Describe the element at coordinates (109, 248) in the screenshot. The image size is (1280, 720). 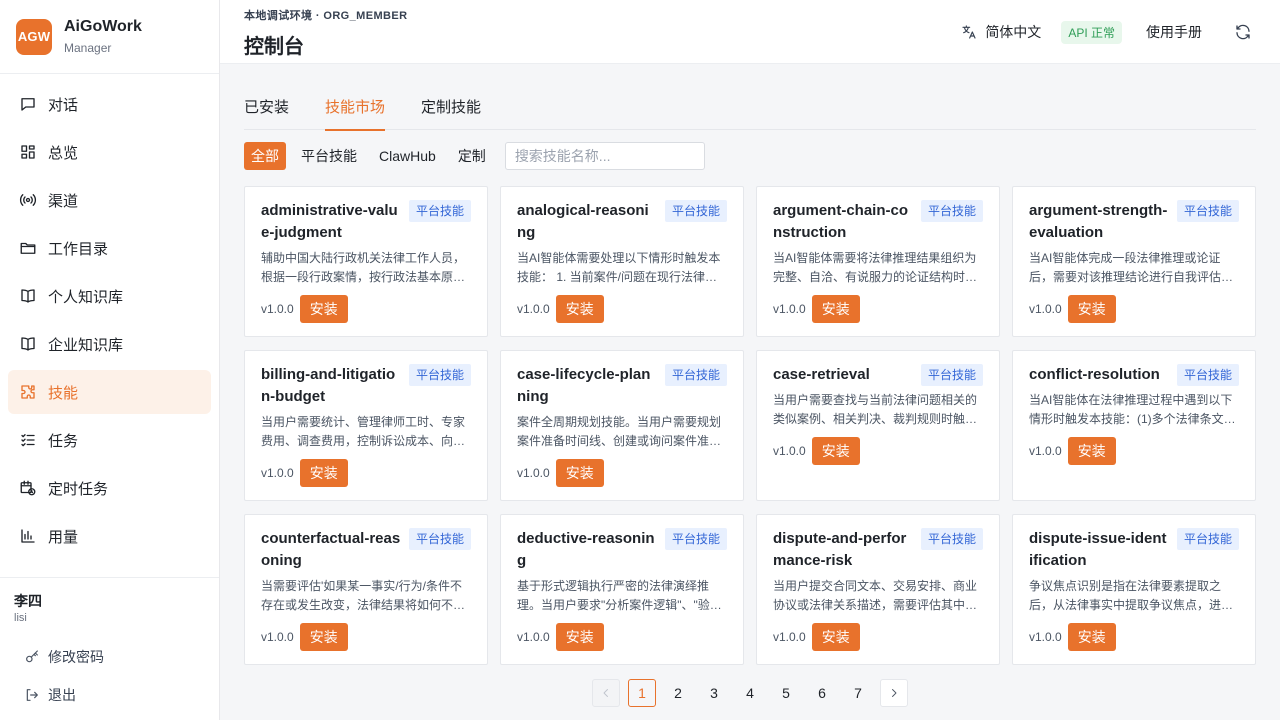
I see `sidebar-item-4: 工作目录` at that location.